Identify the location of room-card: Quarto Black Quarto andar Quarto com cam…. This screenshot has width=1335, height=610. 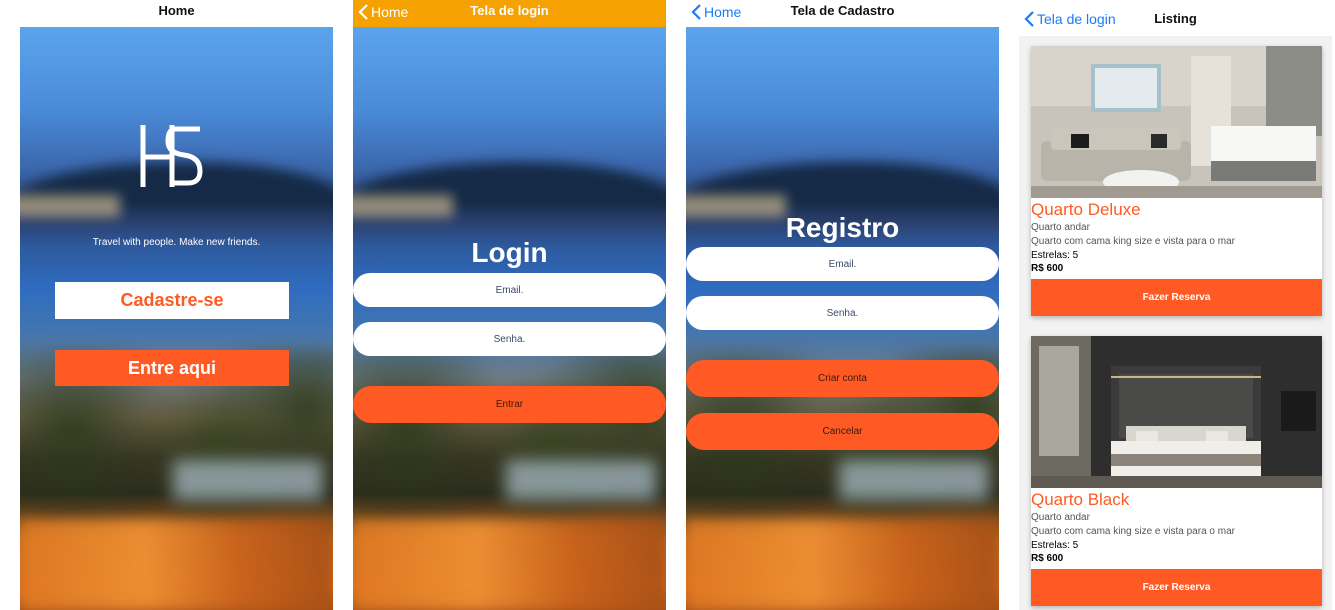
(1176, 471).